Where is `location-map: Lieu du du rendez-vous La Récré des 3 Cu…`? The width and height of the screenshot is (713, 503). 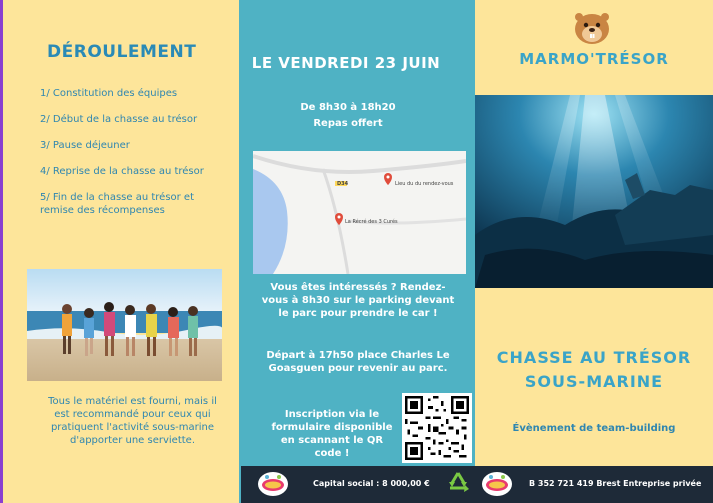
location-map: Lieu du du rendez-vous La Récré des 3 Cu… is located at coordinates (359, 212).